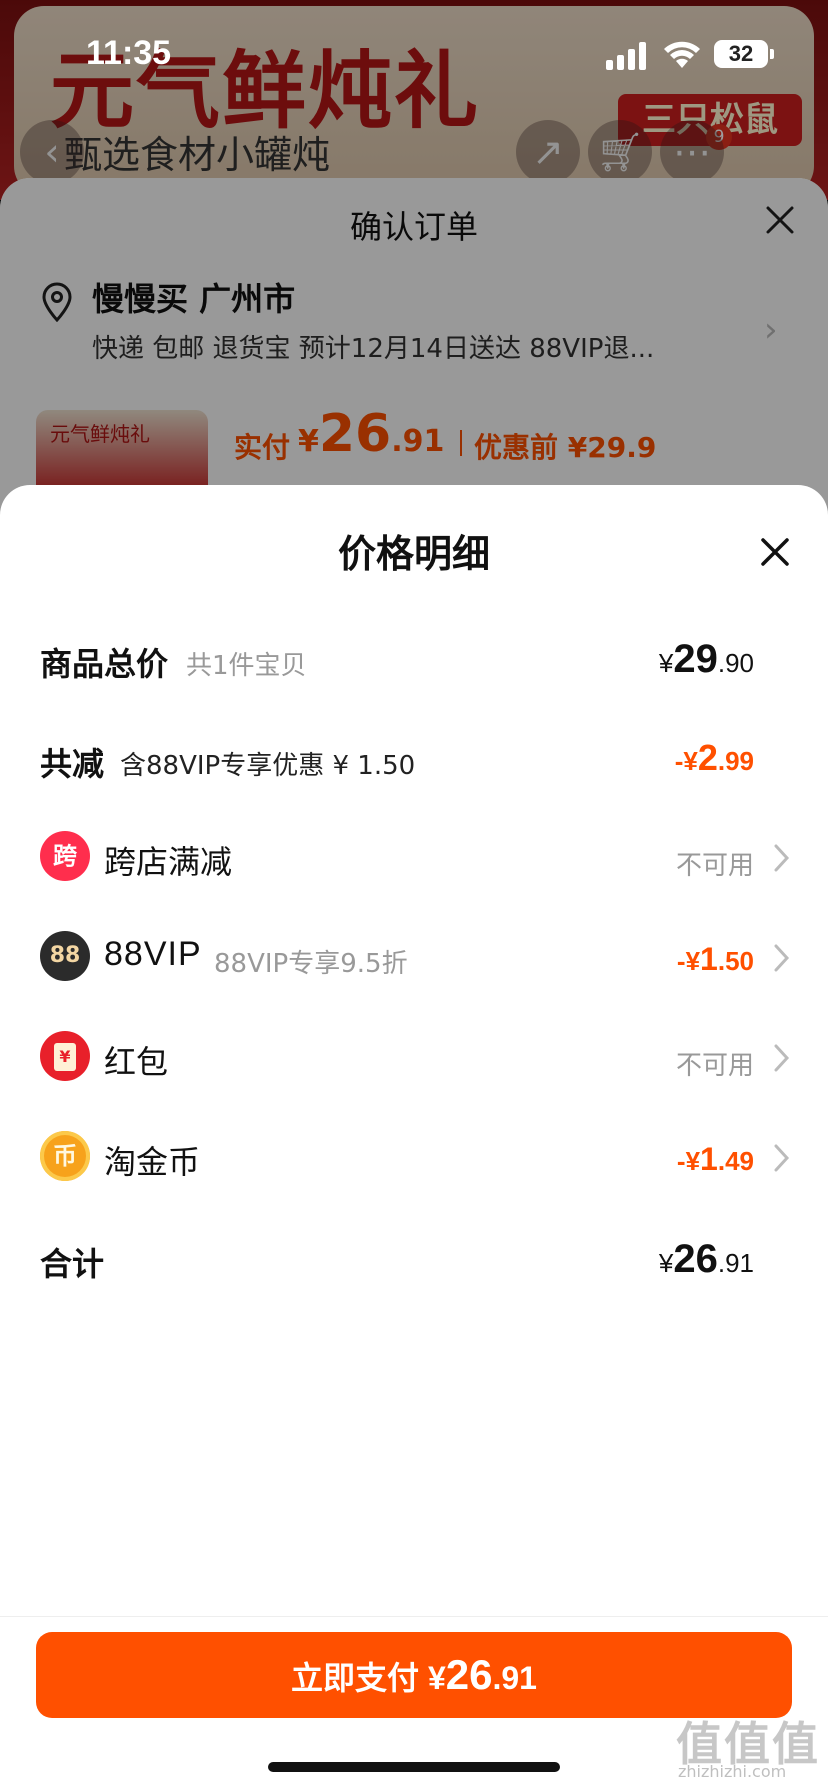 This screenshot has height=1792, width=828. What do you see at coordinates (735, 1161) in the screenshot?
I see `gold-coin-dec: .49` at bounding box center [735, 1161].